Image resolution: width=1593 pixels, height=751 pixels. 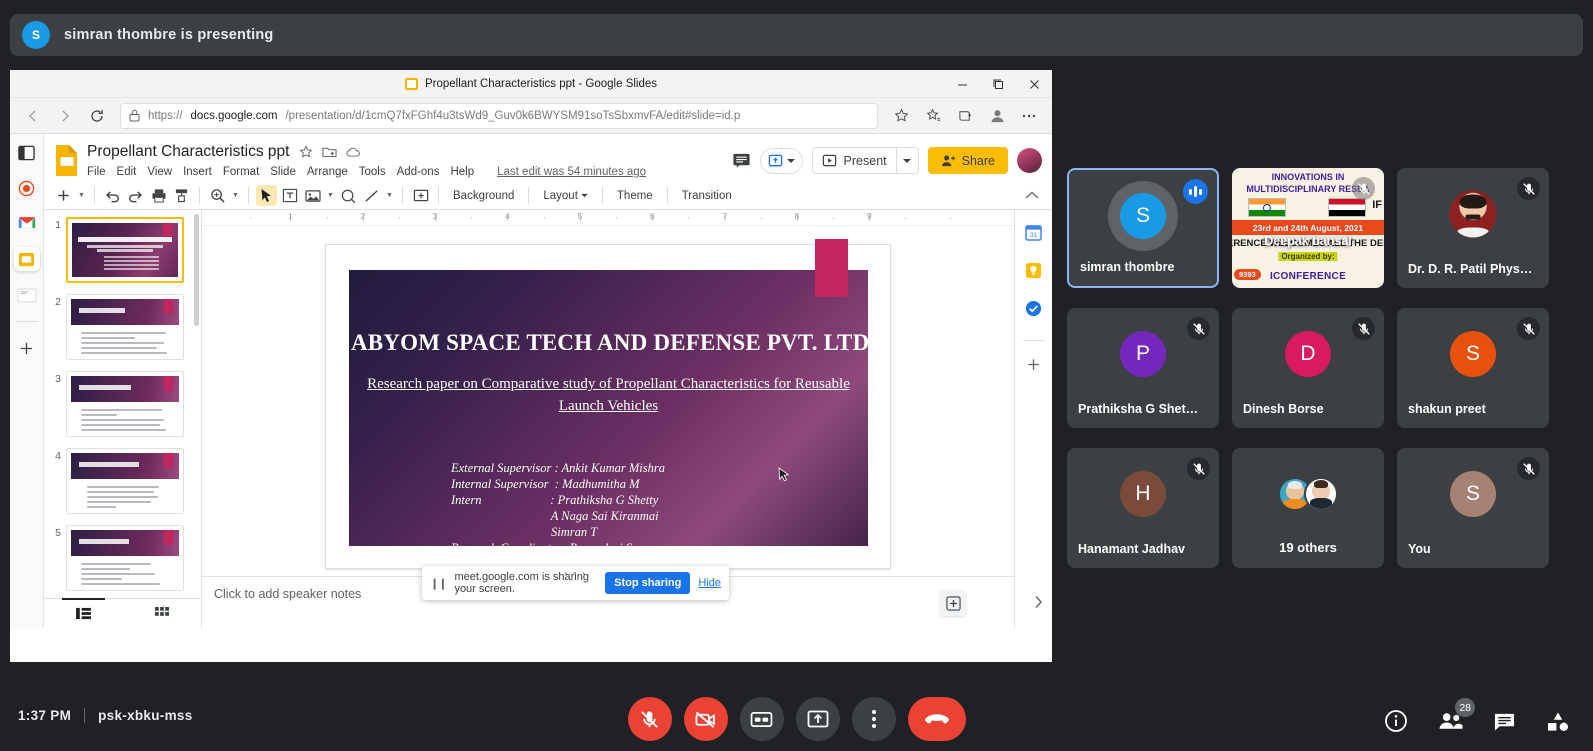 What do you see at coordinates (906, 160) in the screenshot?
I see `present-options-caret` at bounding box center [906, 160].